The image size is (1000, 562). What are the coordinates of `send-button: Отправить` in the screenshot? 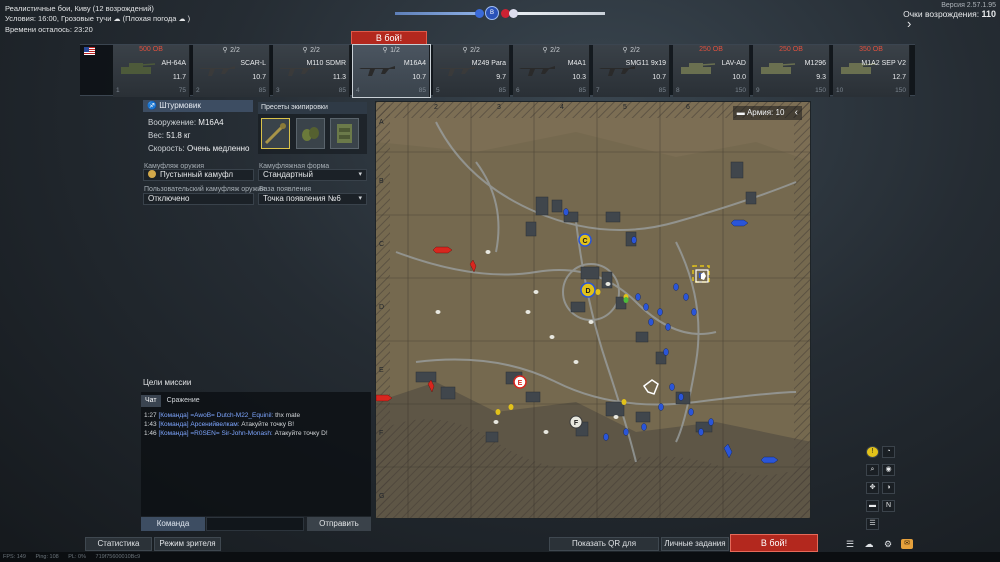 It's located at (339, 524).